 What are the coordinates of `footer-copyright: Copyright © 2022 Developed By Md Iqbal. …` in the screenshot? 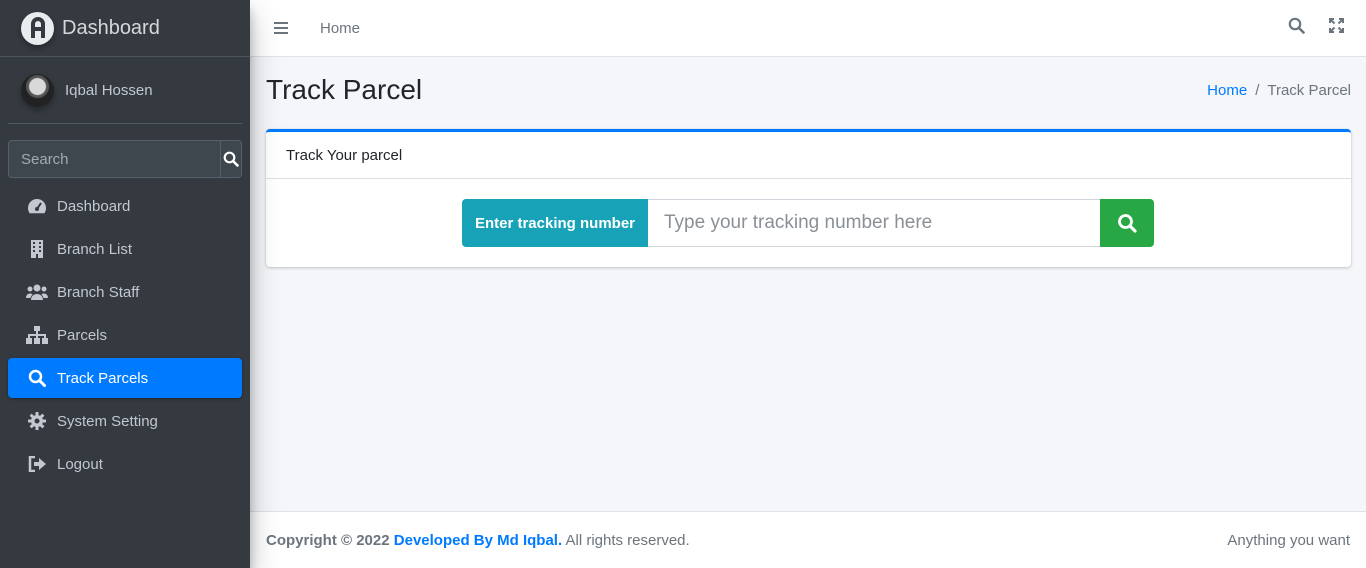 It's located at (478, 540).